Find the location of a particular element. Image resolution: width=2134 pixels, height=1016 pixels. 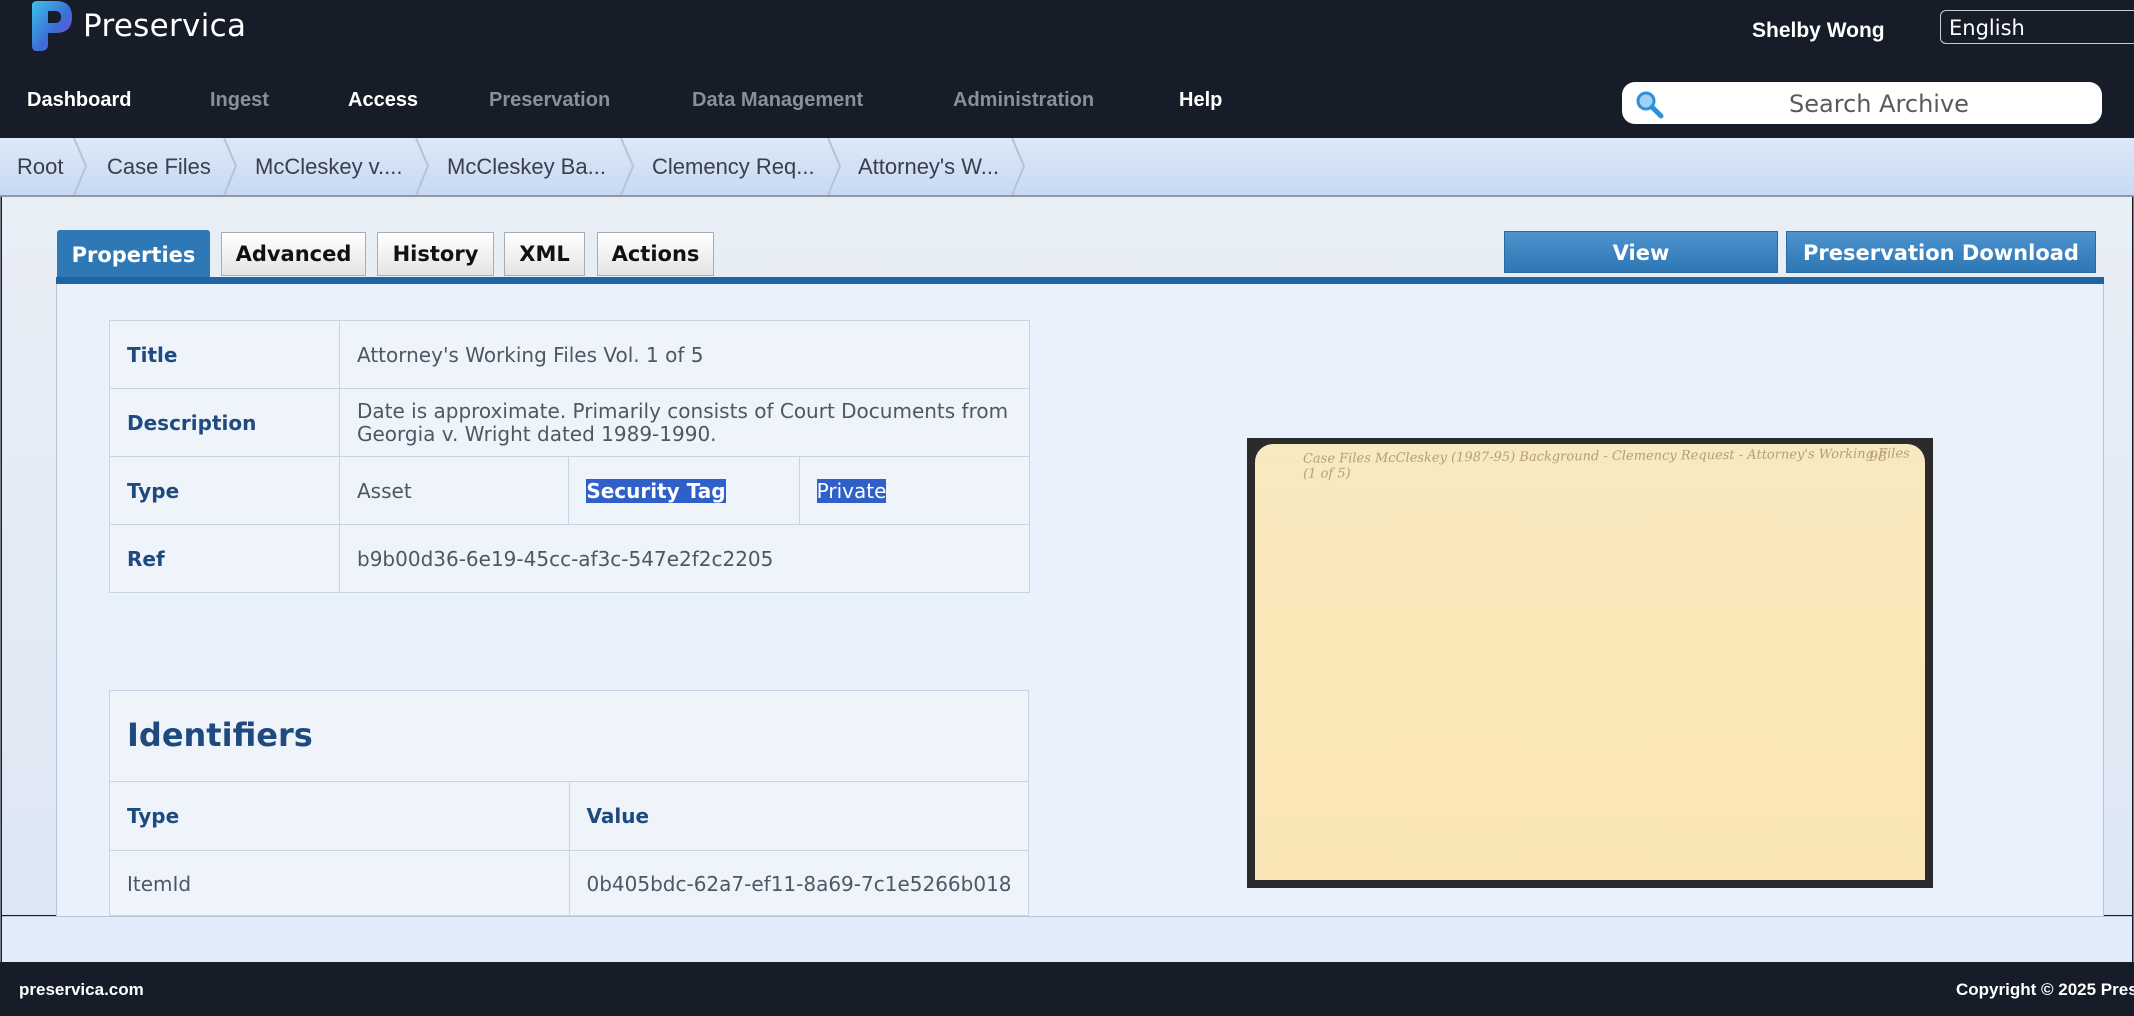

user-name: Shelby Wong is located at coordinates (1818, 31).